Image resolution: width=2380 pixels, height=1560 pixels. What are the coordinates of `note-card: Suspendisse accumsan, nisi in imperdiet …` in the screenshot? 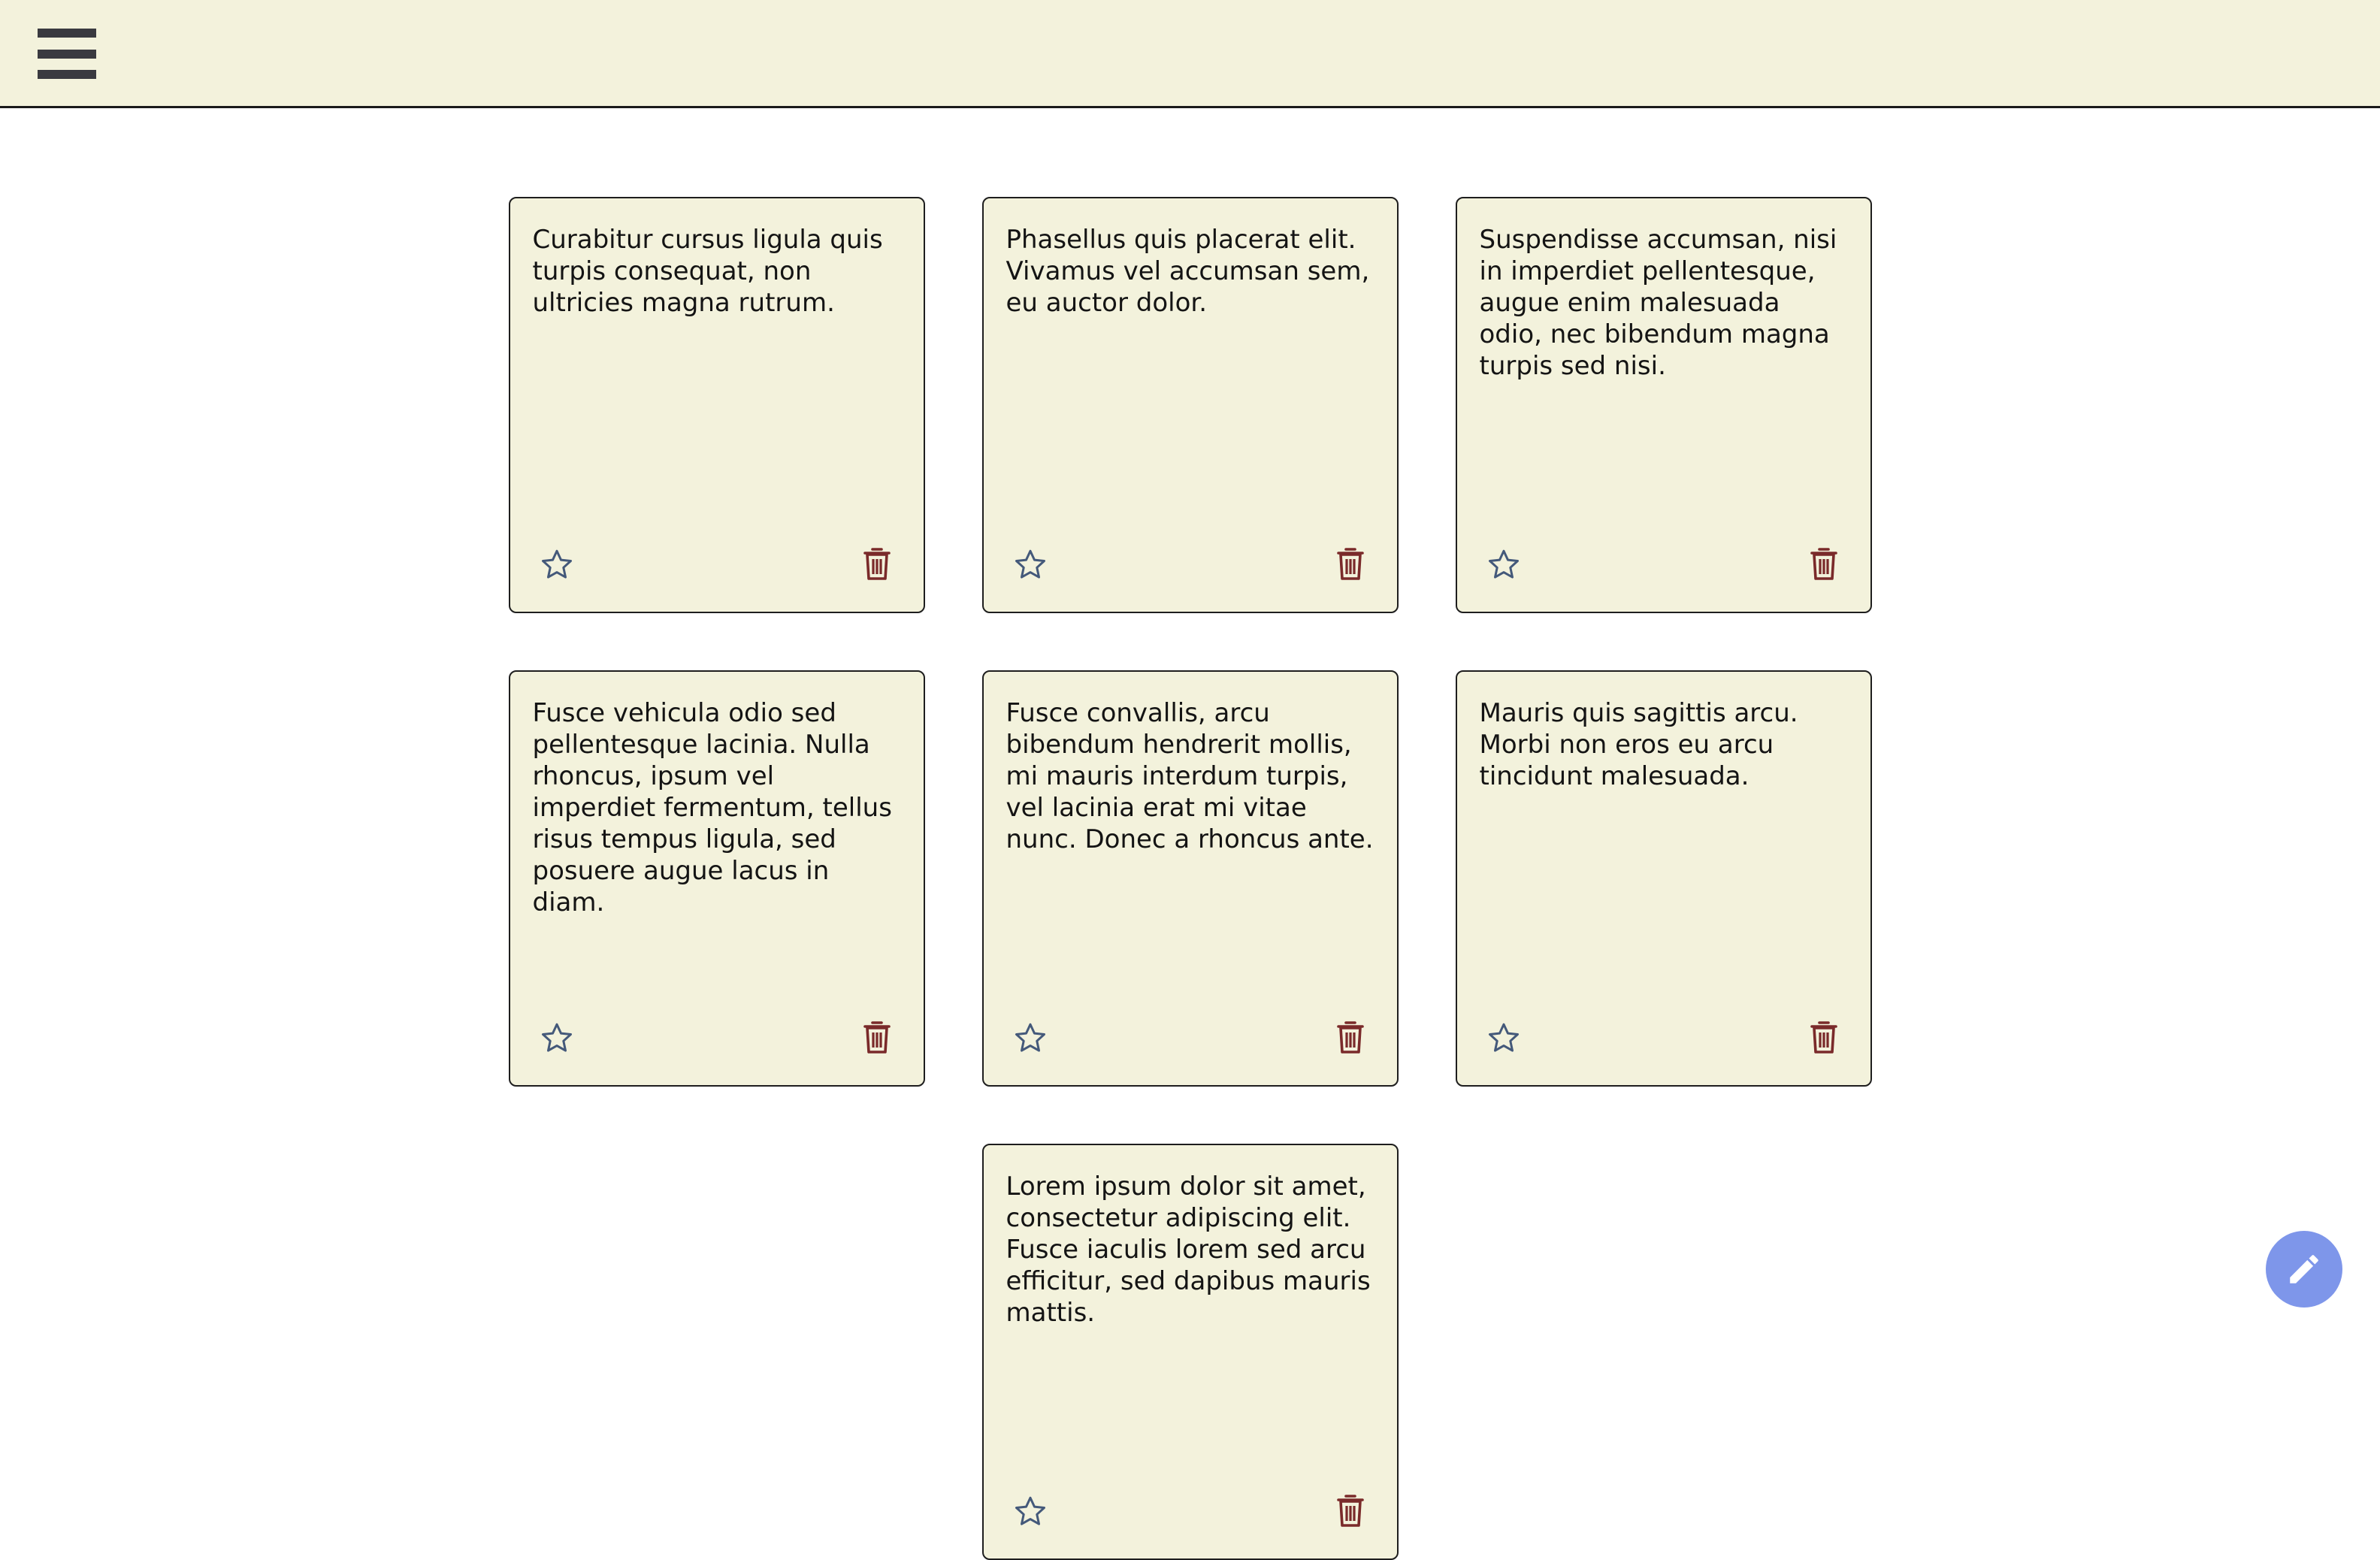 It's located at (1663, 405).